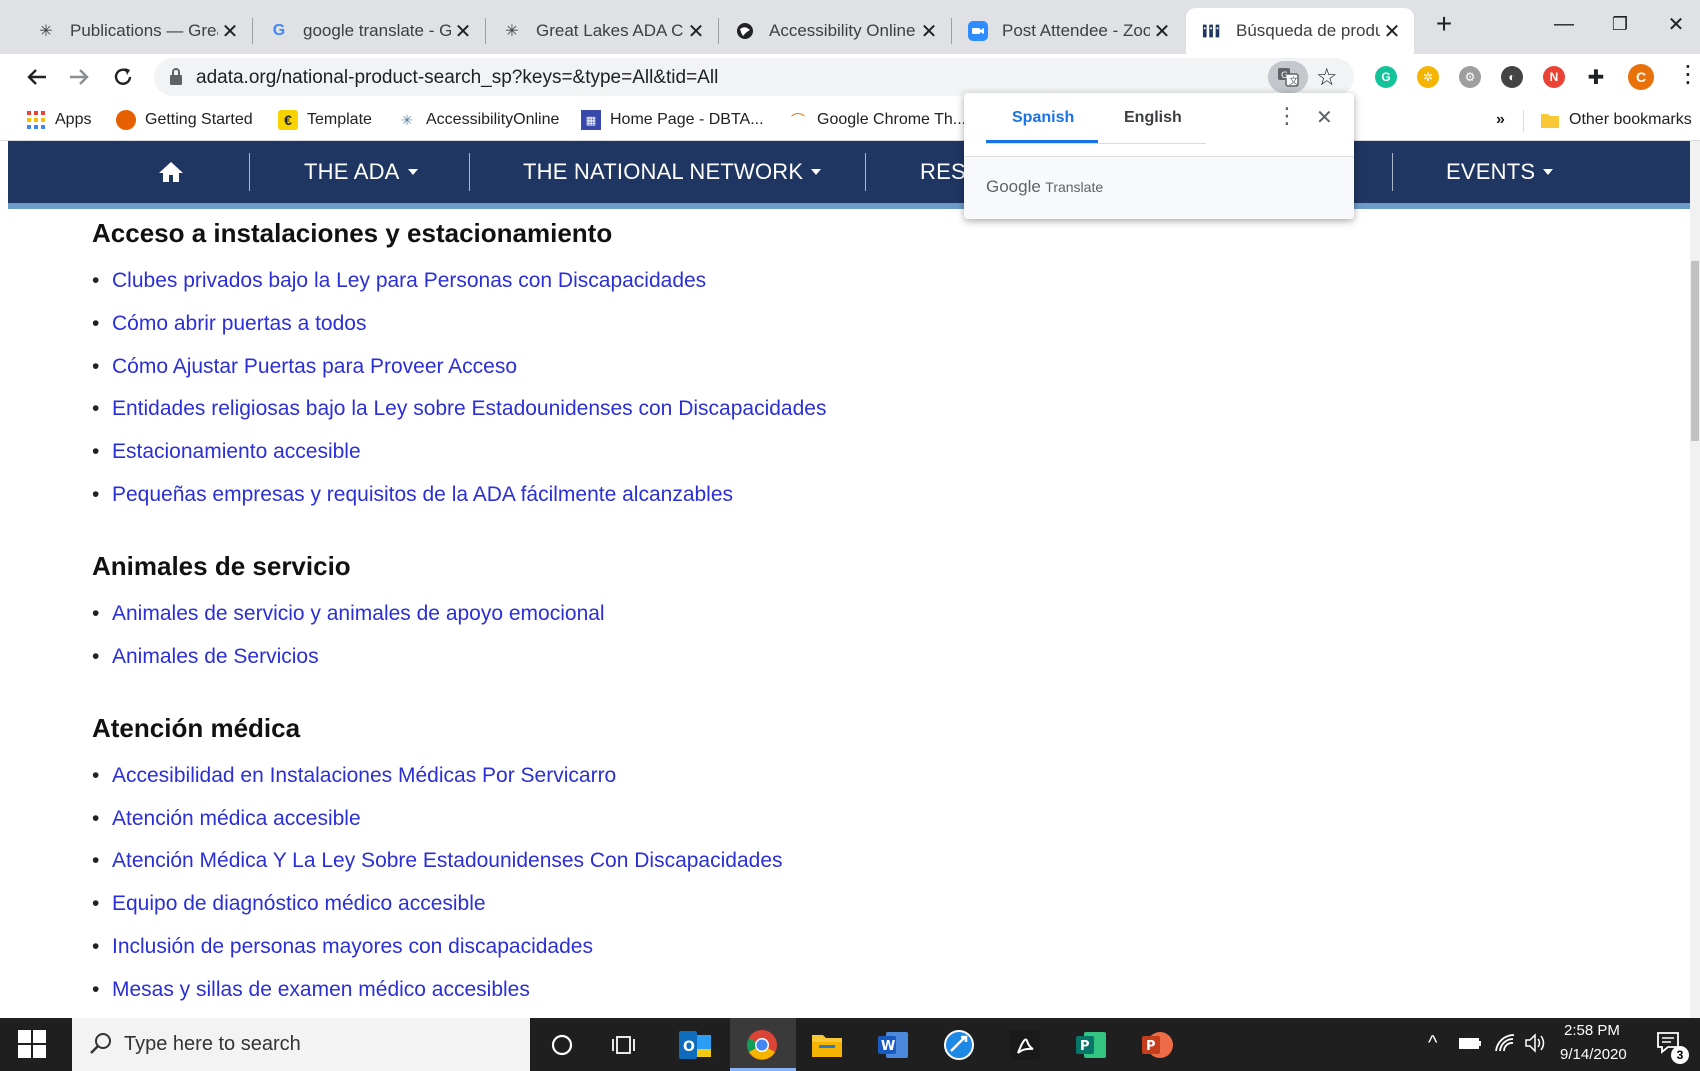 This screenshot has width=1700, height=1071. Describe the element at coordinates (361, 172) in the screenshot. I see `nav-the-ada: THE ADA` at that location.